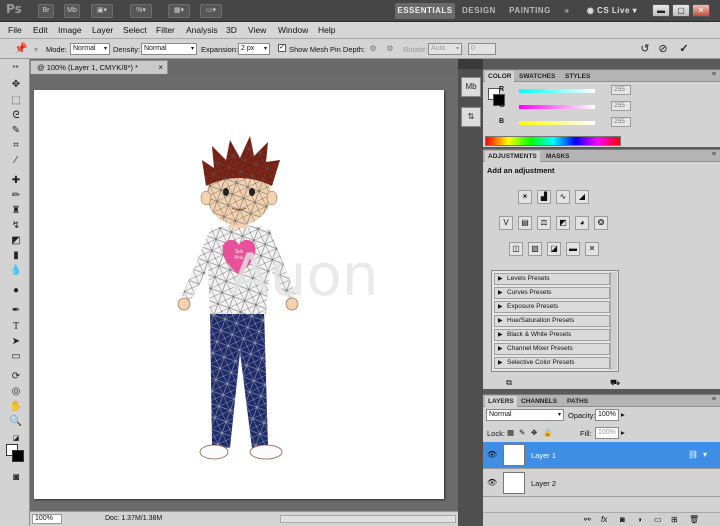  I want to click on slider-blue-value: 255, so click(621, 122).